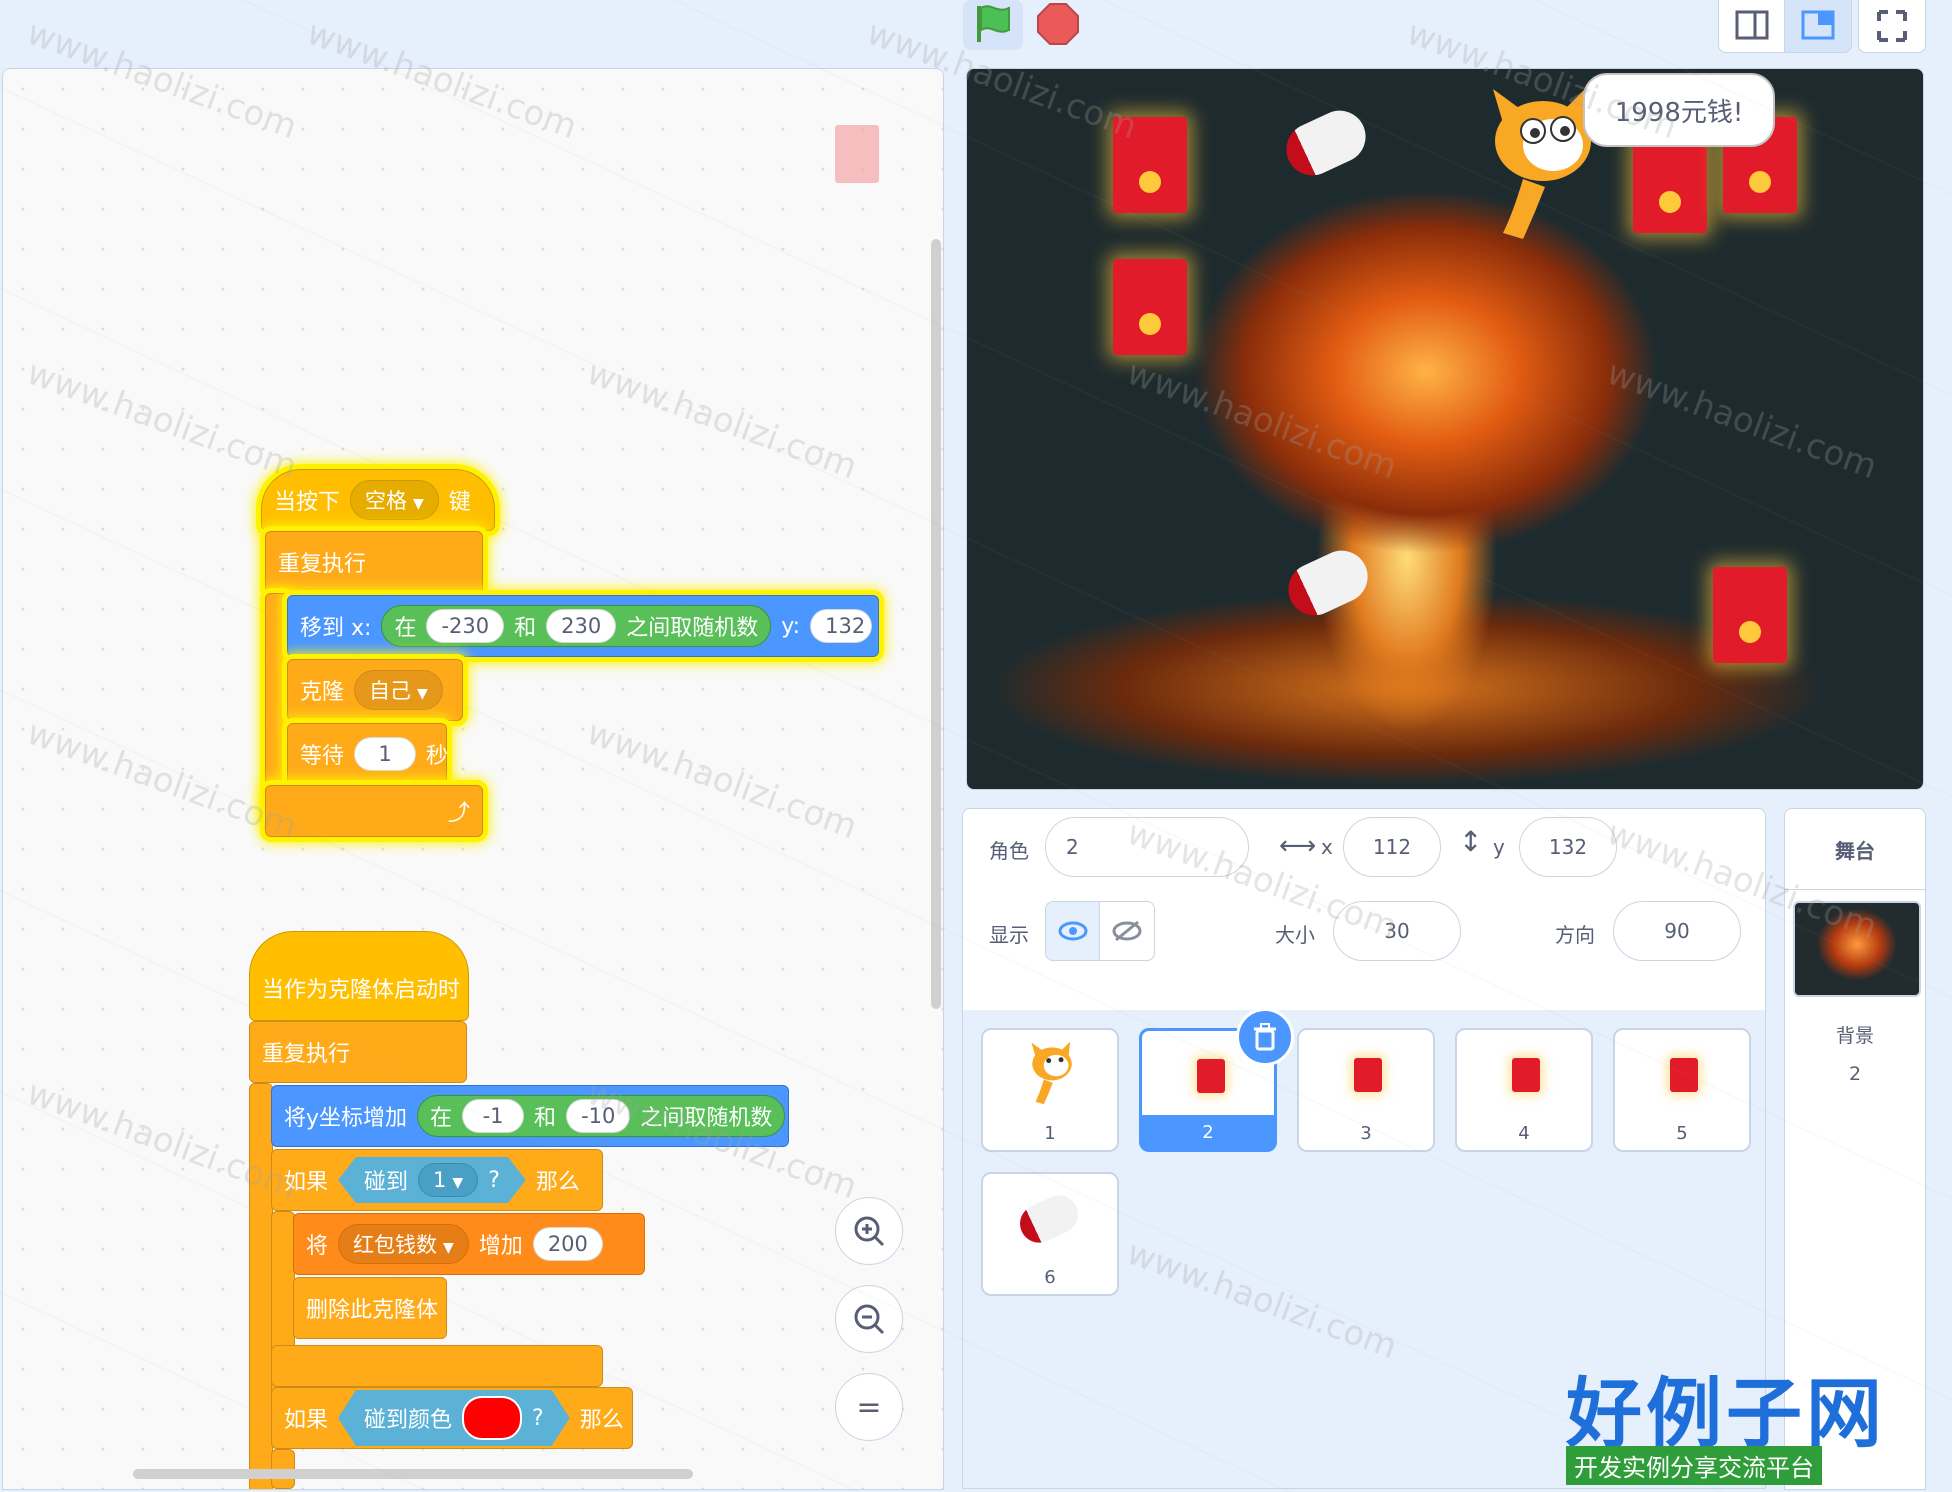 This screenshot has height=1492, width=1952. What do you see at coordinates (500, 1246) in the screenshot?
I see `block-label: 增加` at bounding box center [500, 1246].